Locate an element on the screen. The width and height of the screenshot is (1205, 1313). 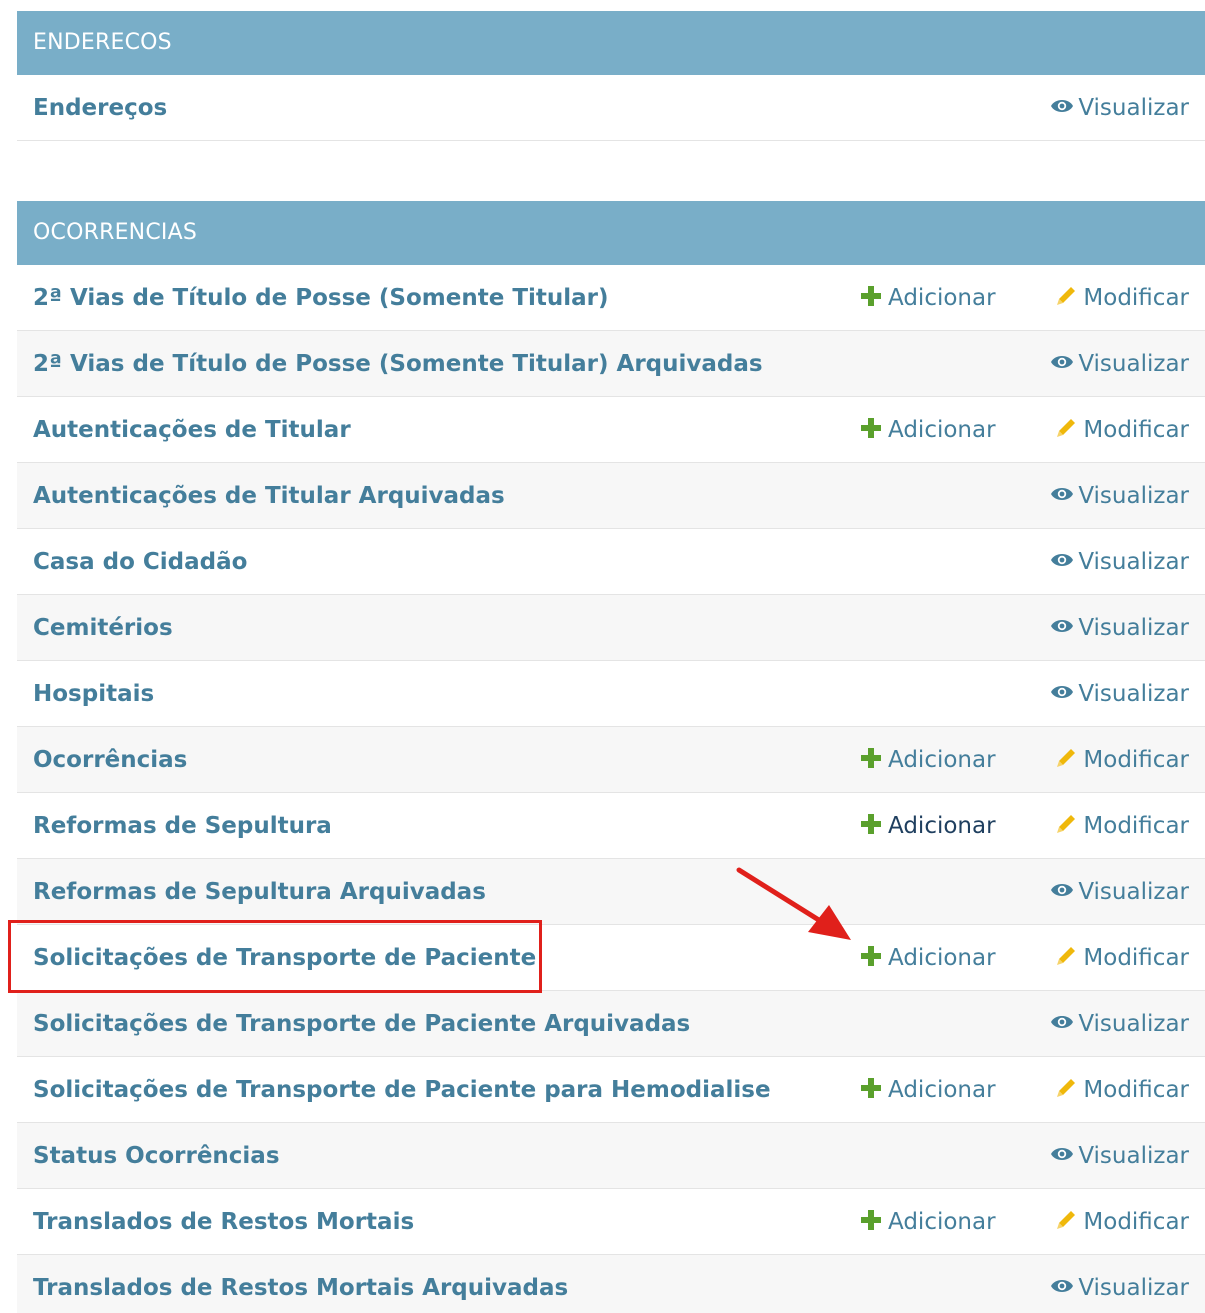
model-link: Hospitais is located at coordinates (93, 694).